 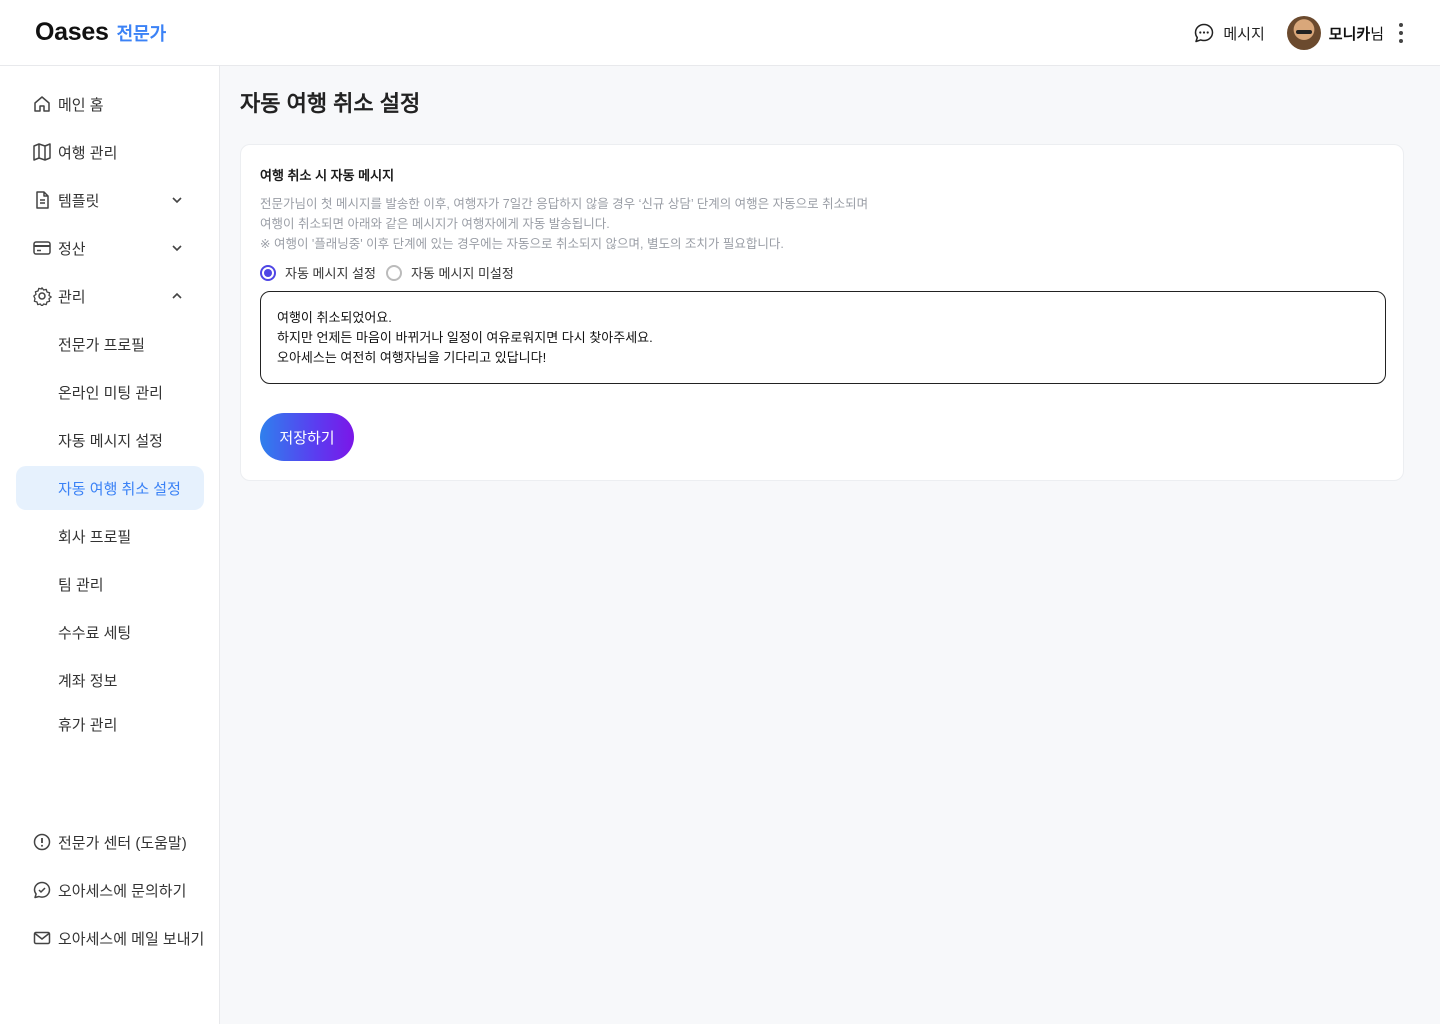 What do you see at coordinates (465, 337) in the screenshot?
I see `message-line: 하지만 언제든 마음이 바뀌거나 일정이 여유로워지면 다시 찾아주세요.` at bounding box center [465, 337].